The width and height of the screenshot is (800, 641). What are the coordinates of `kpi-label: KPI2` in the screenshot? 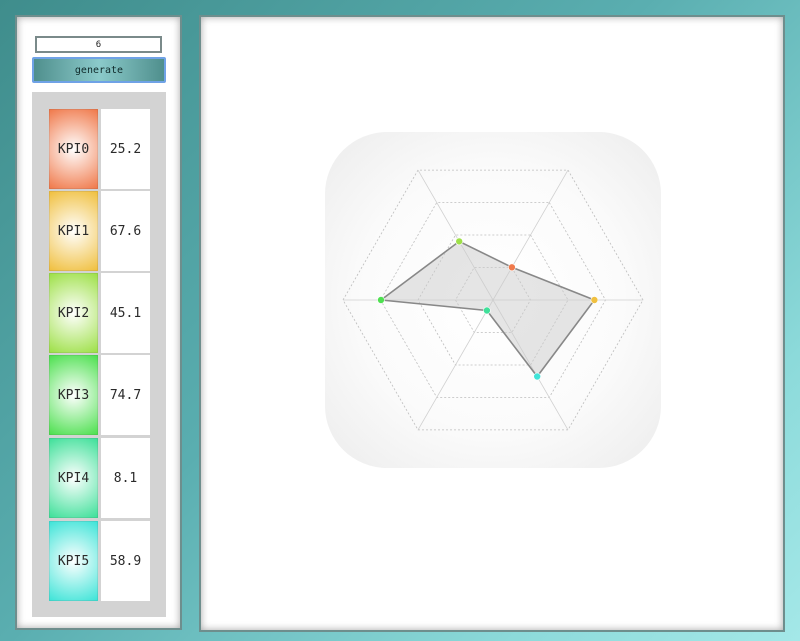 It's located at (73, 313).